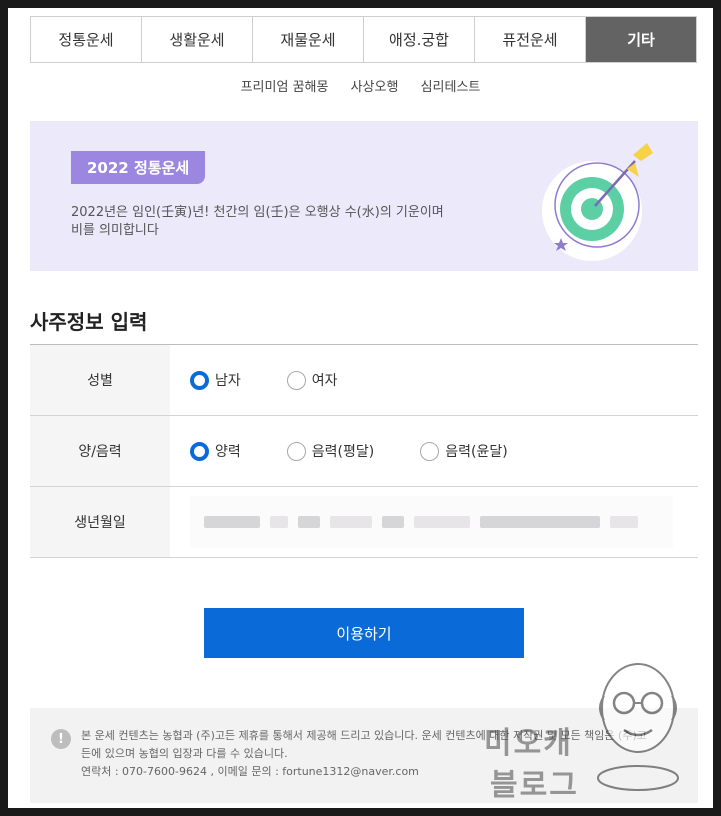 The width and height of the screenshot is (721, 816). Describe the element at coordinates (590, 728) in the screenshot. I see `blog-watermark: 미오캐 블로그` at that location.